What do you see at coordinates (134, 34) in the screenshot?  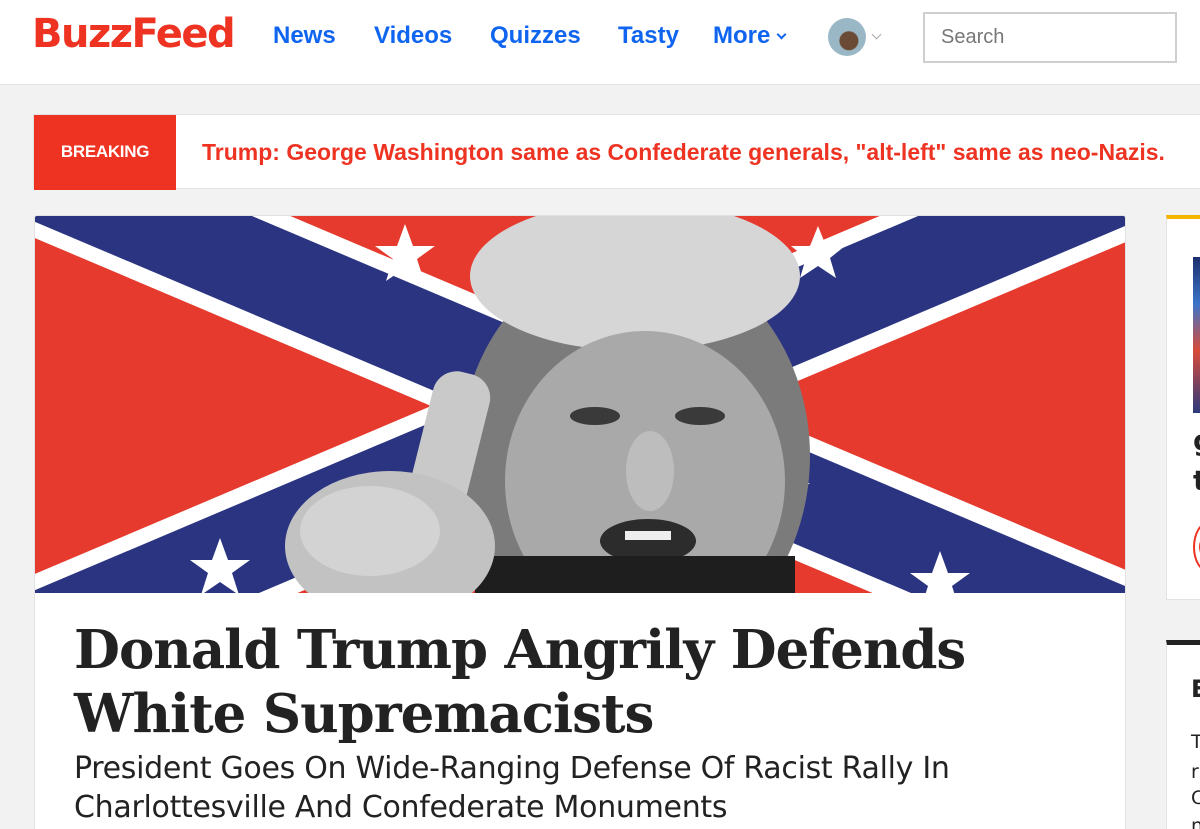 I see `buzzfeed-logo: BuzzFeed` at bounding box center [134, 34].